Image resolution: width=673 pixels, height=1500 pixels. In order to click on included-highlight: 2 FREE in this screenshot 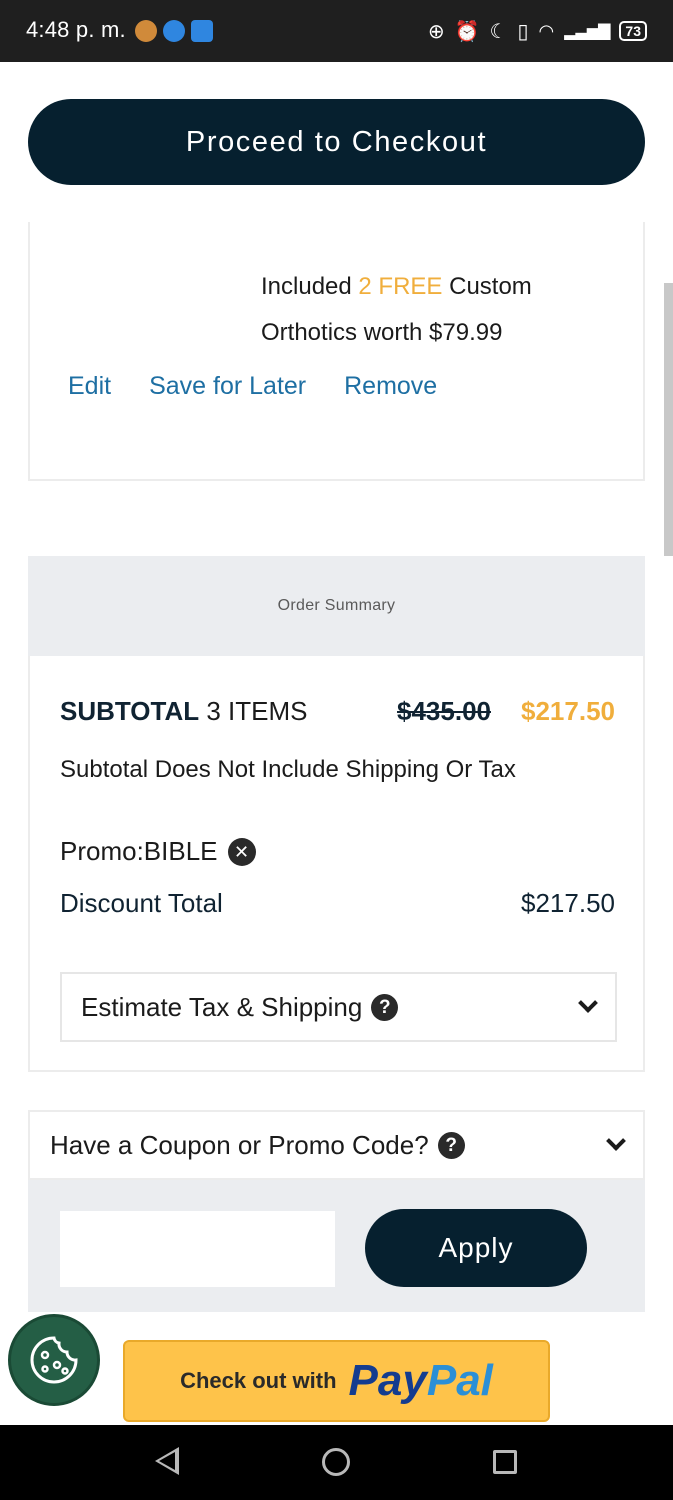, I will do `click(400, 286)`.